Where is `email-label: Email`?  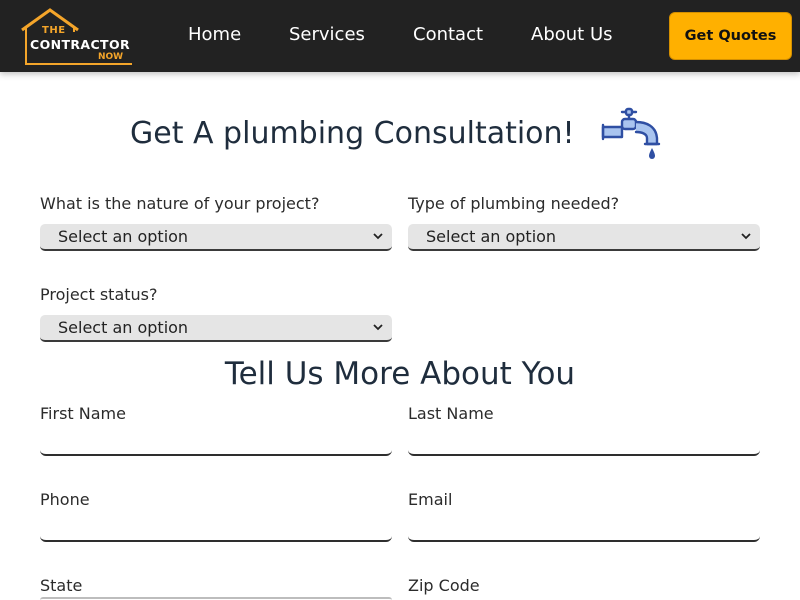
email-label: Email is located at coordinates (430, 499).